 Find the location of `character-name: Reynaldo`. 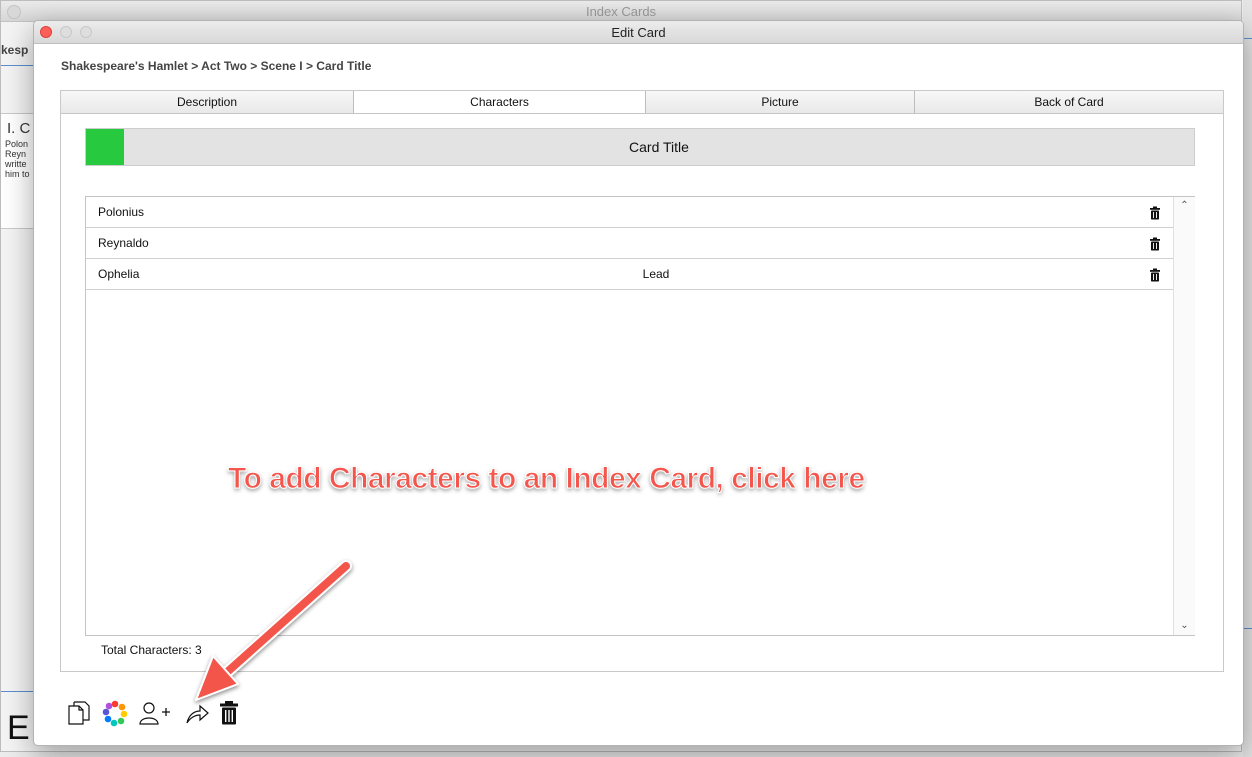

character-name: Reynaldo is located at coordinates (123, 243).